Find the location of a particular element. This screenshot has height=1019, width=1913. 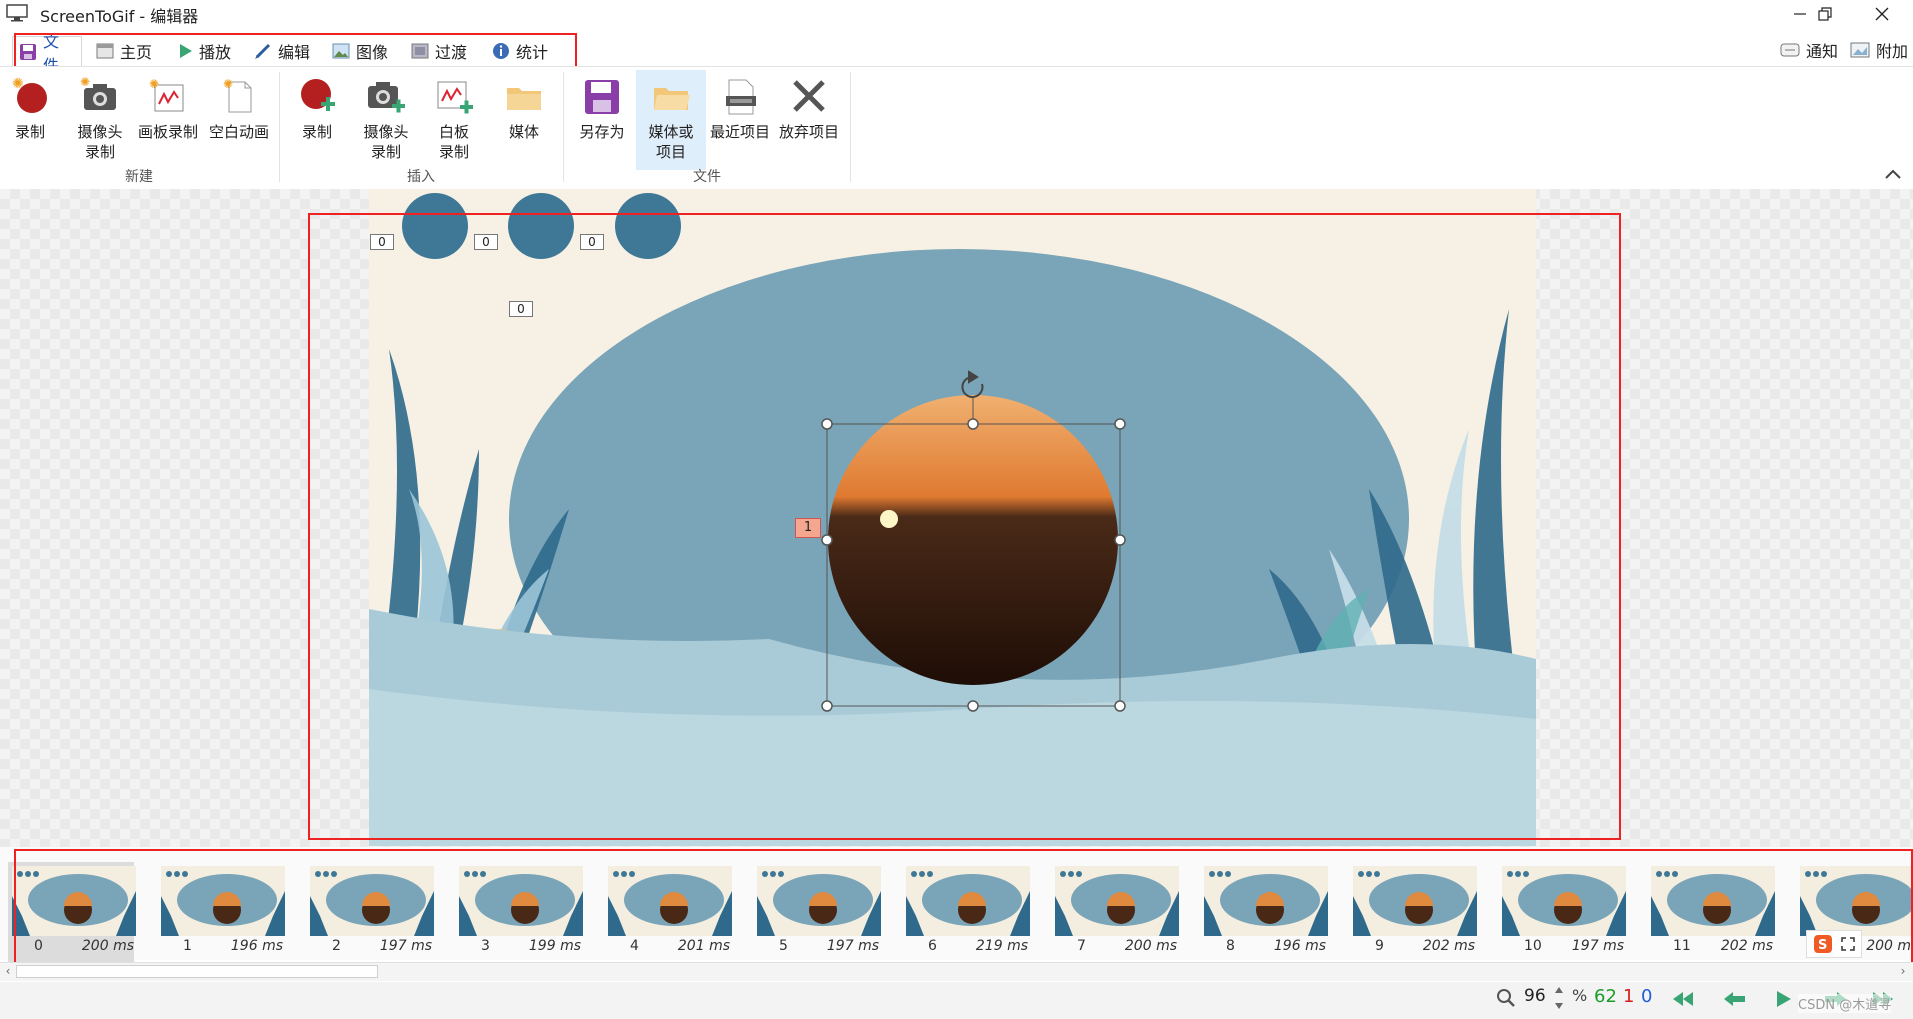

restore-icon is located at coordinates (1825, 14).